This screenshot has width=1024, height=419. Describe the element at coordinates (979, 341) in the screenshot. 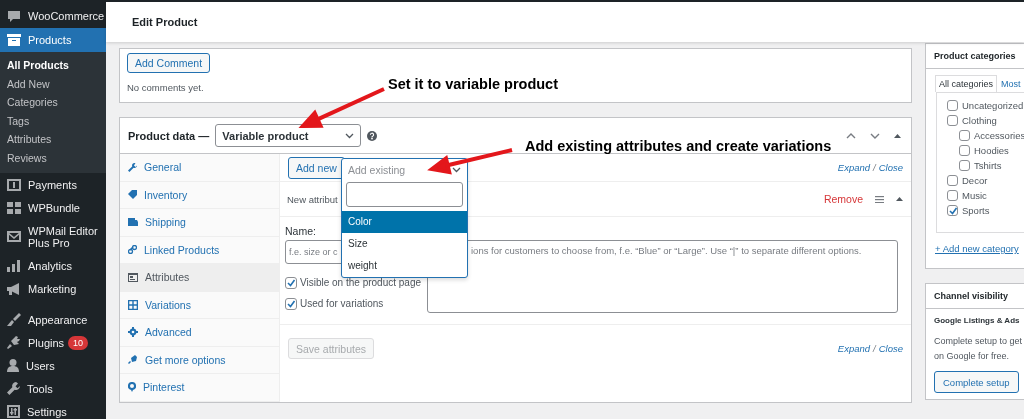

I see `description-text: Complete setup to get` at that location.